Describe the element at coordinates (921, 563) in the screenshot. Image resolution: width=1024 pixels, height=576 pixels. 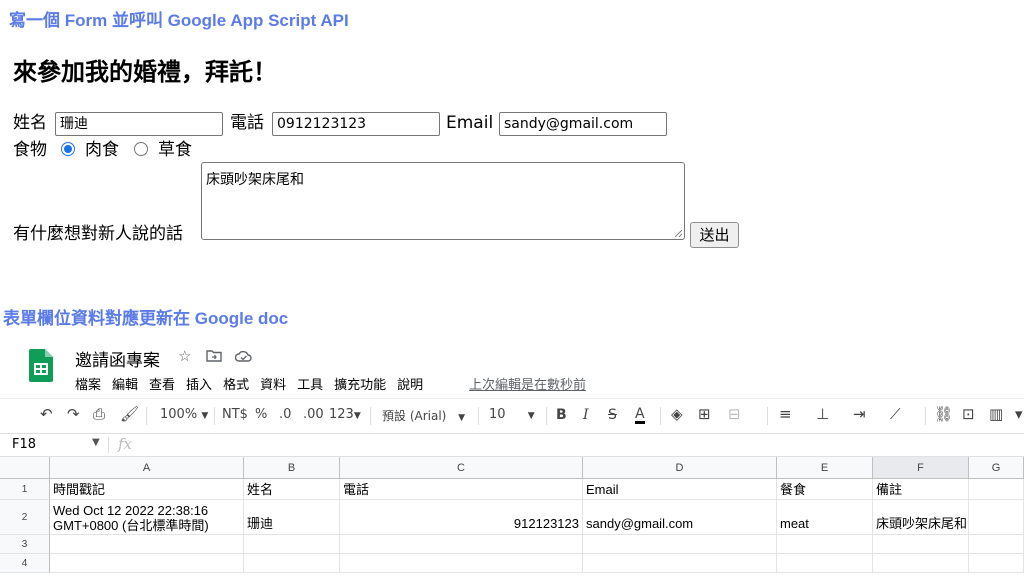
I see `cell-f4` at that location.